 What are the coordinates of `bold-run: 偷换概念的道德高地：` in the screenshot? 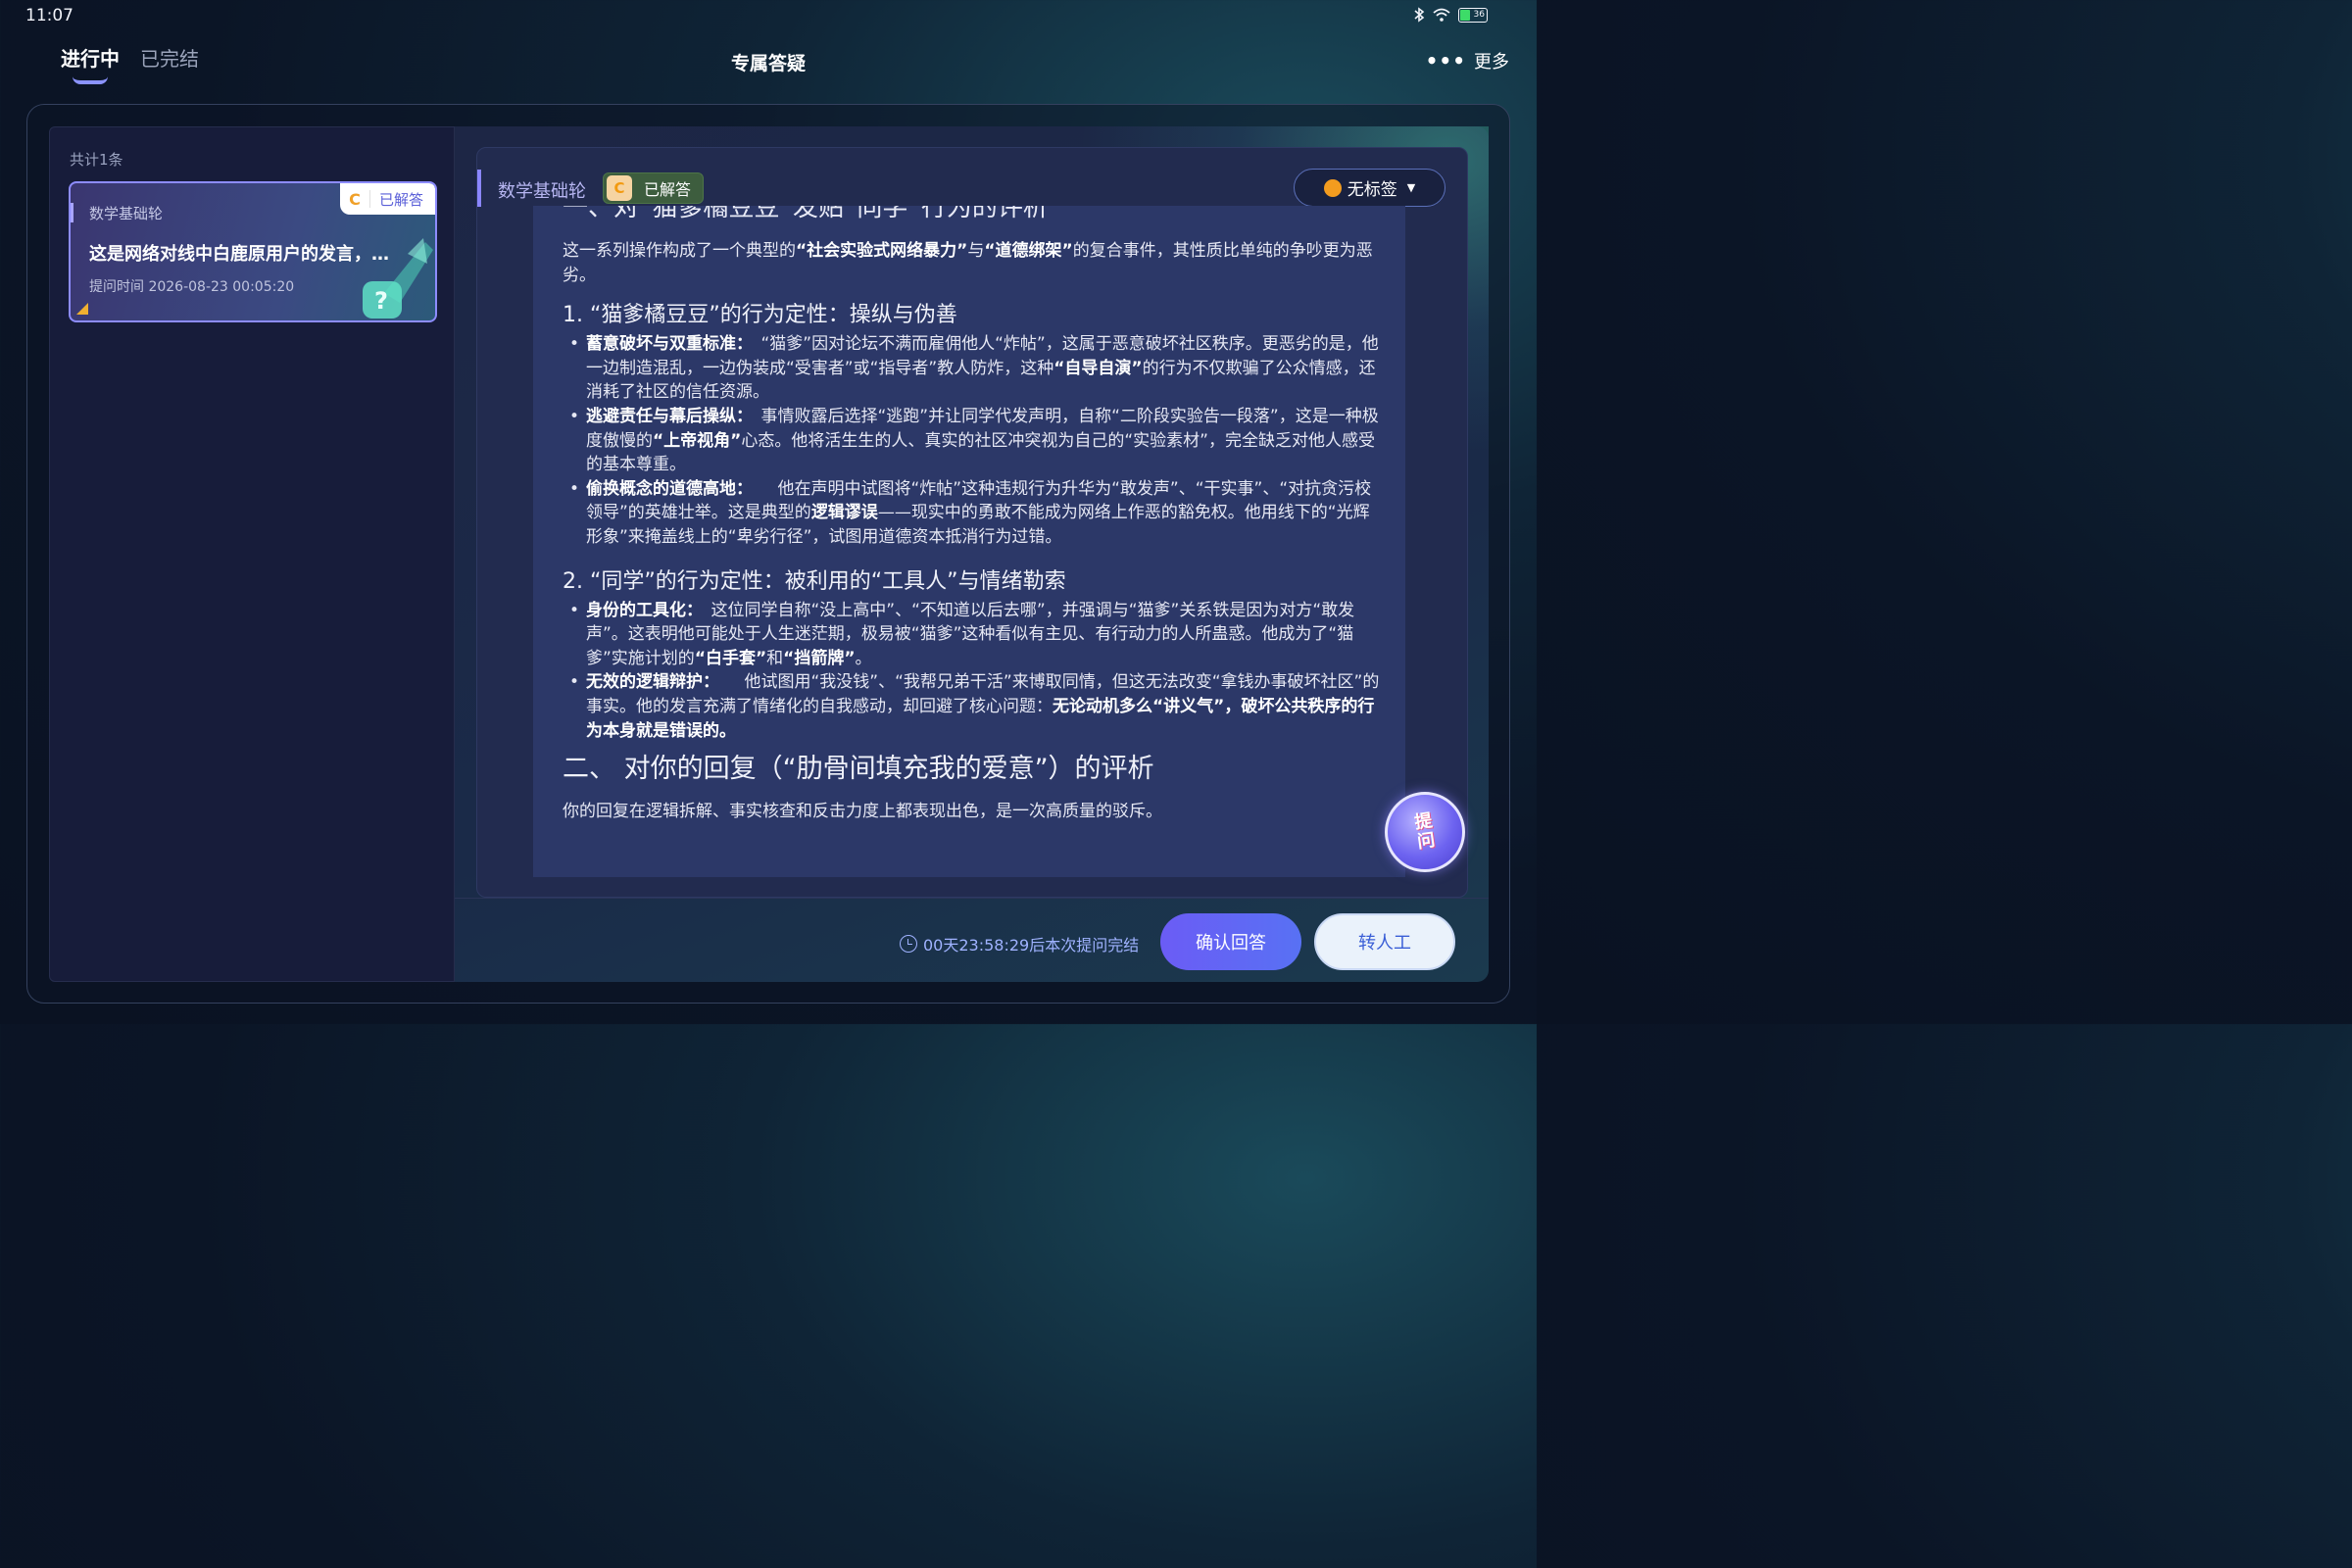 It's located at (665, 488).